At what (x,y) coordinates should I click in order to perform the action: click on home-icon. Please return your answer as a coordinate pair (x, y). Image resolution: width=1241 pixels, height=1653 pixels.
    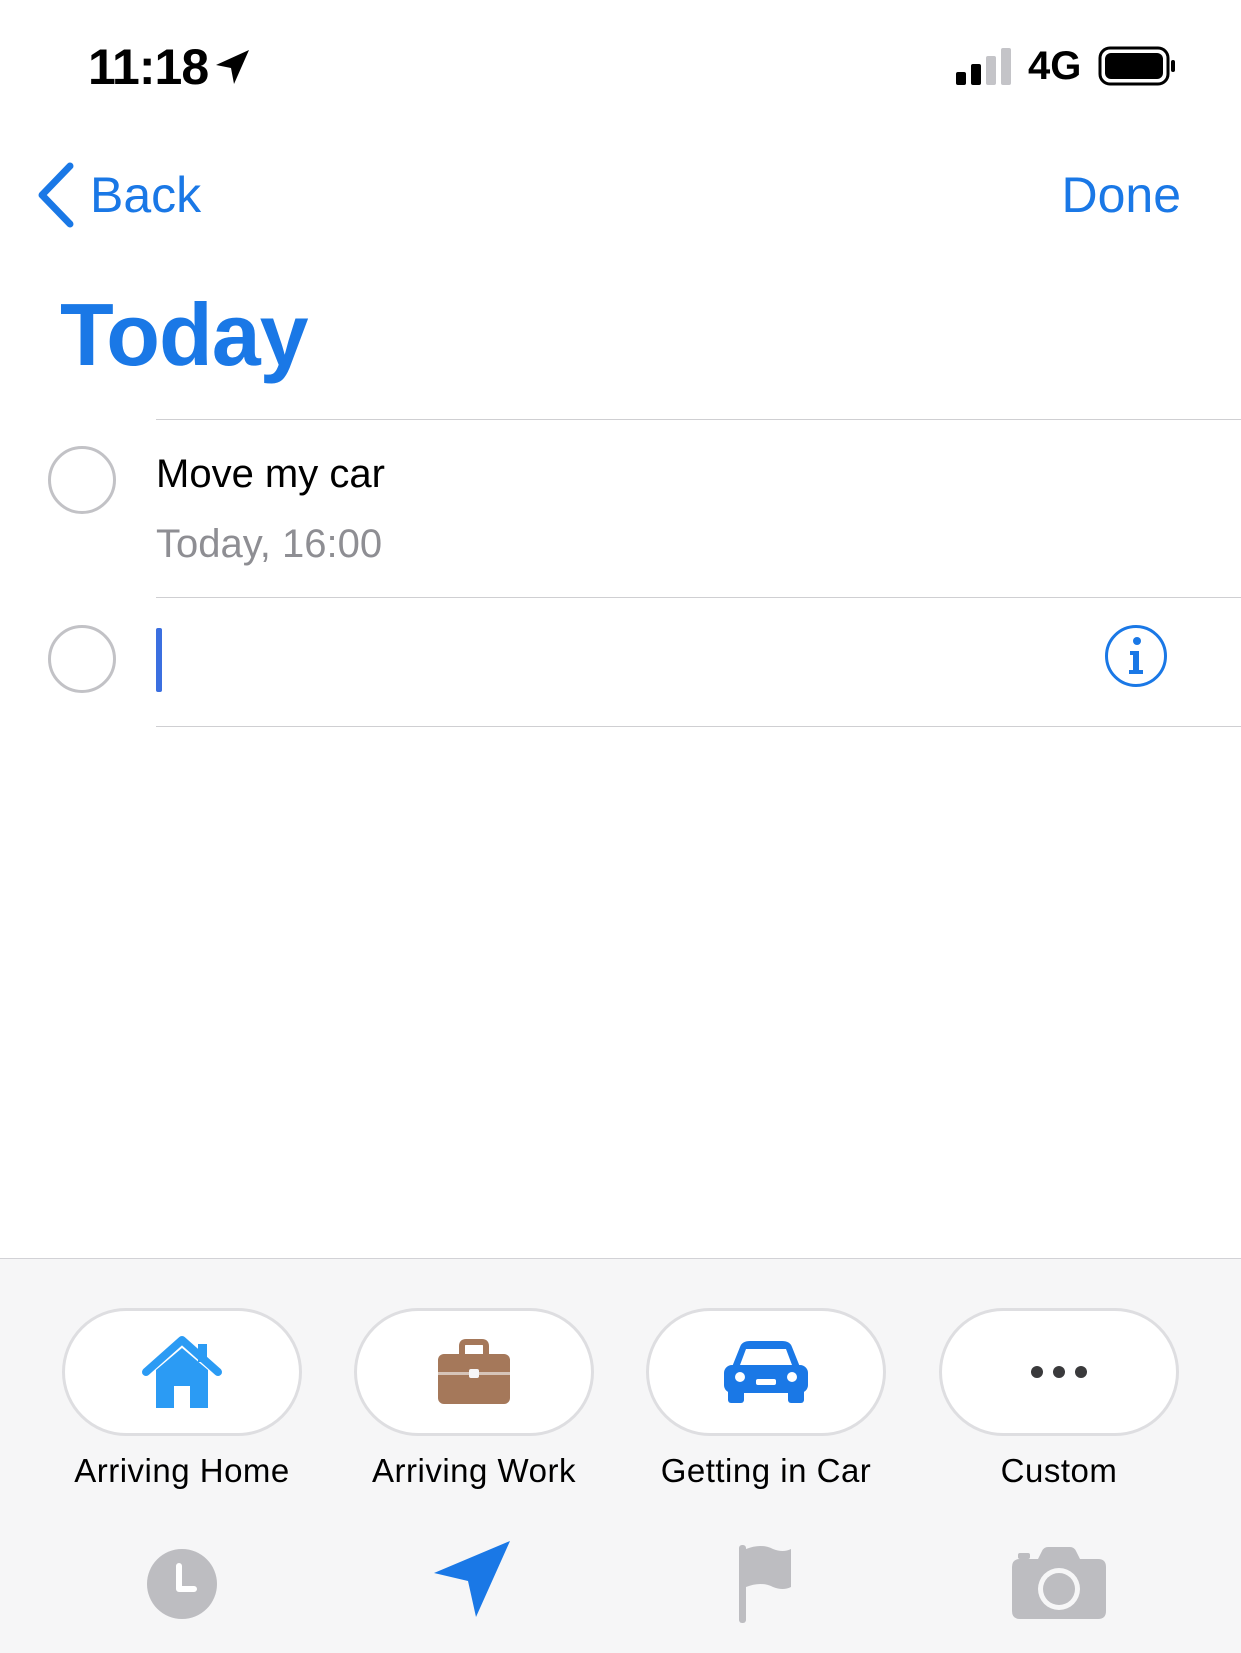
    Looking at the image, I should click on (182, 1372).